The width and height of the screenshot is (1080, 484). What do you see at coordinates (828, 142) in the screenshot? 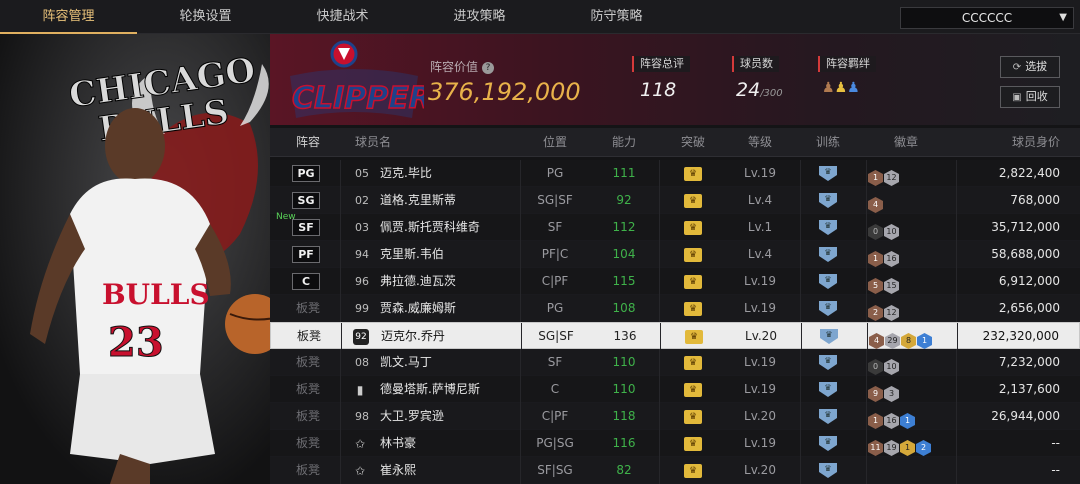
I see `col-training: 训练` at bounding box center [828, 142].